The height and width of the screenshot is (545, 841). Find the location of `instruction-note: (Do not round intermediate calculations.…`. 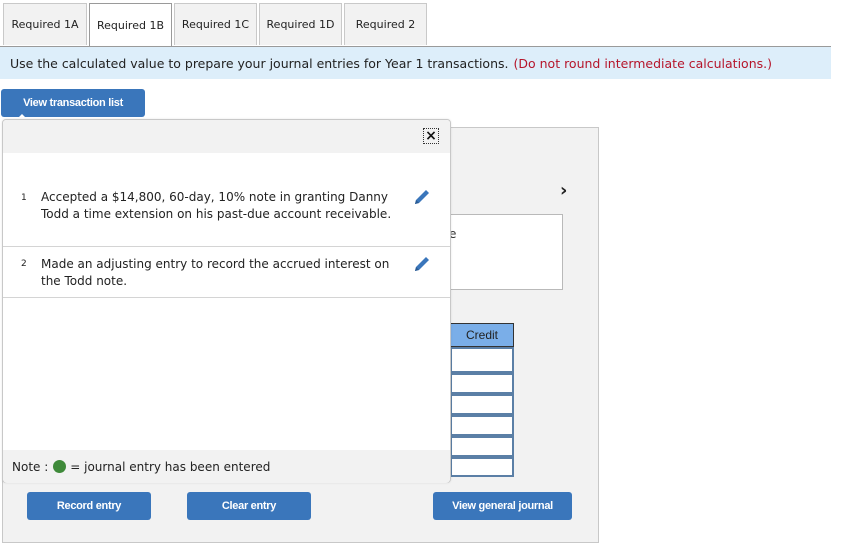

instruction-note: (Do not round intermediate calculations.… is located at coordinates (642, 63).